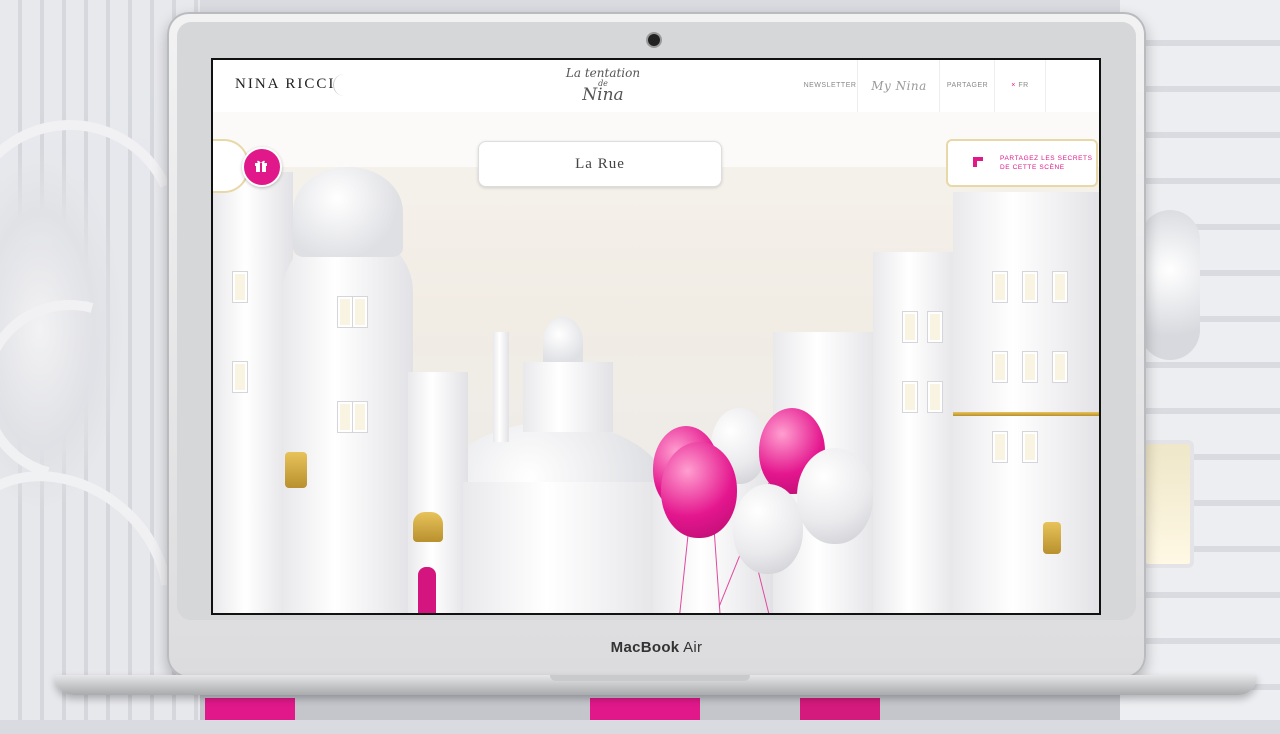 The height and width of the screenshot is (734, 1280). I want to click on nav-partager: PARTAGER, so click(967, 86).